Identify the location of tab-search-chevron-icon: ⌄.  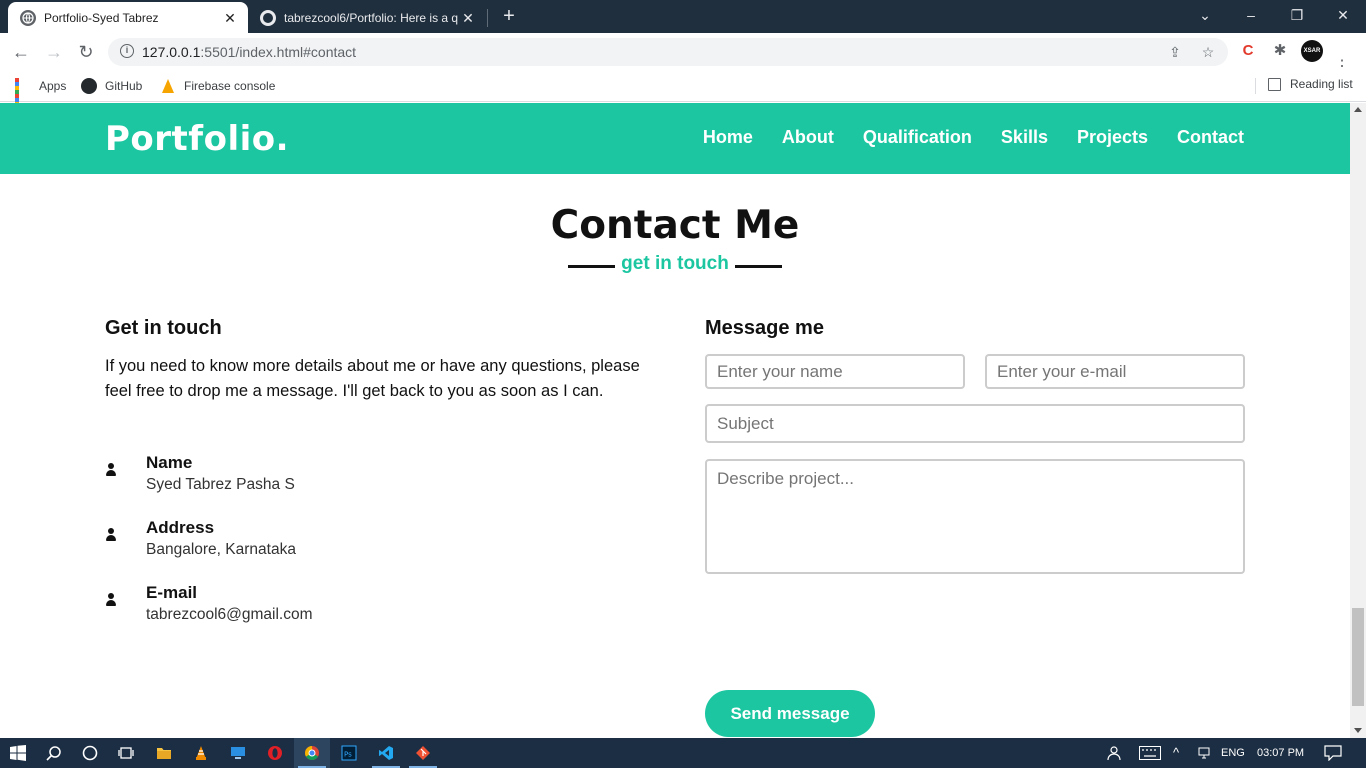
(1205, 15).